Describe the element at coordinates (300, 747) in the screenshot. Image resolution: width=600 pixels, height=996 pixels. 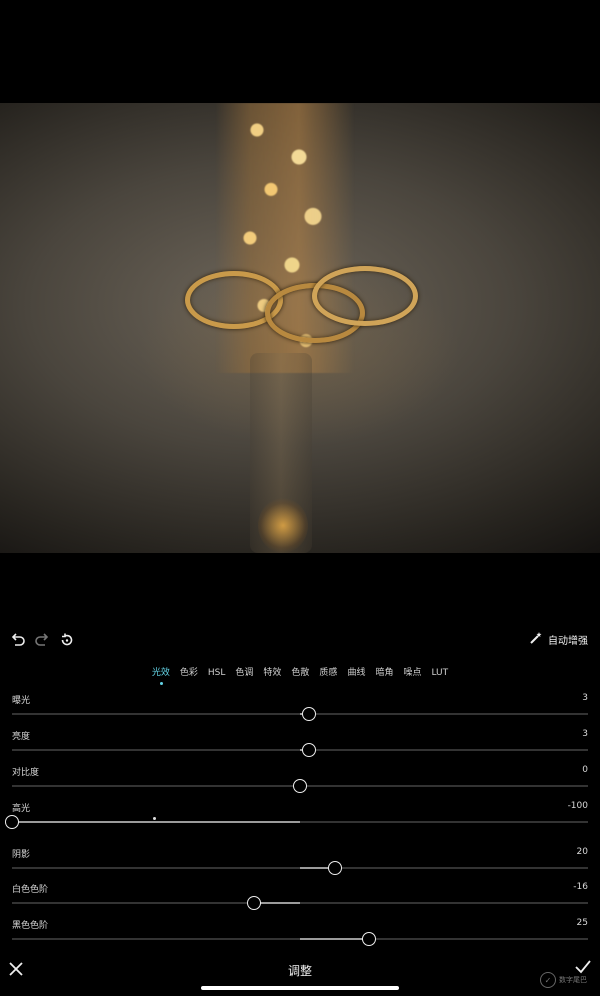
I see `slider-brightness: 亮度 3` at that location.